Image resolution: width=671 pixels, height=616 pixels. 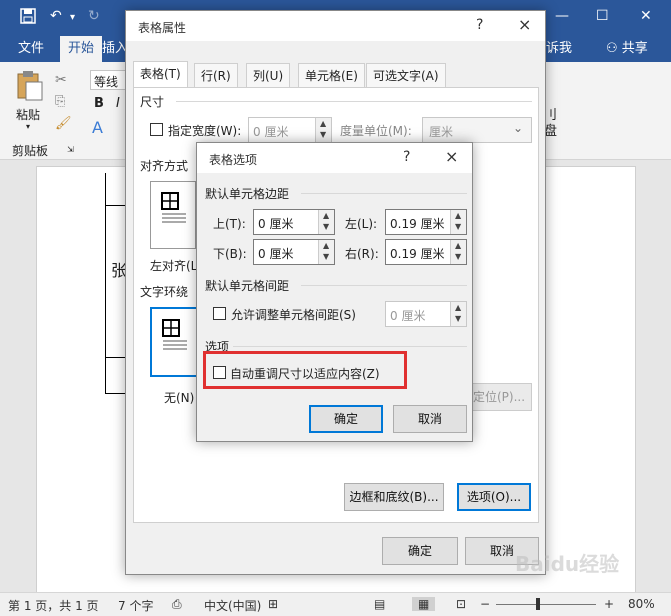 What do you see at coordinates (609, 604) in the screenshot?
I see `zoom-in-icon: +` at bounding box center [609, 604].